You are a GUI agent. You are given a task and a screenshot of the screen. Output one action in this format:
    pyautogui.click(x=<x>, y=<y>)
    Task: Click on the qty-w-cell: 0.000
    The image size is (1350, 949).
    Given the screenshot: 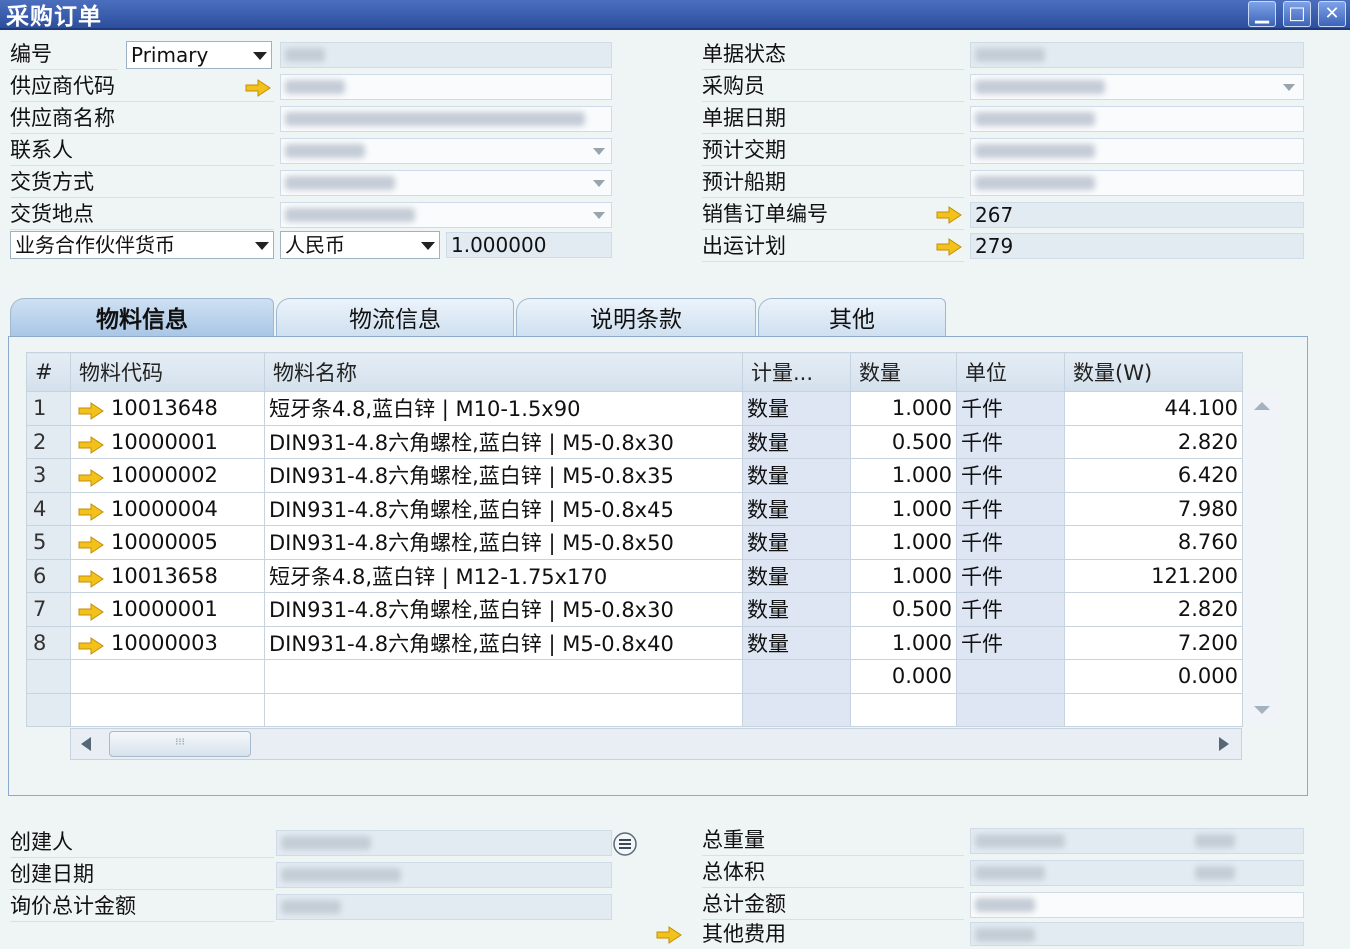 What is the action you would take?
    pyautogui.click(x=1153, y=676)
    